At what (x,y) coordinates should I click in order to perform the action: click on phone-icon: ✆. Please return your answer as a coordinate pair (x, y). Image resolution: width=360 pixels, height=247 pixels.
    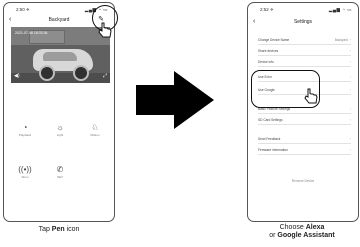
    Looking at the image, I should click on (60, 169).